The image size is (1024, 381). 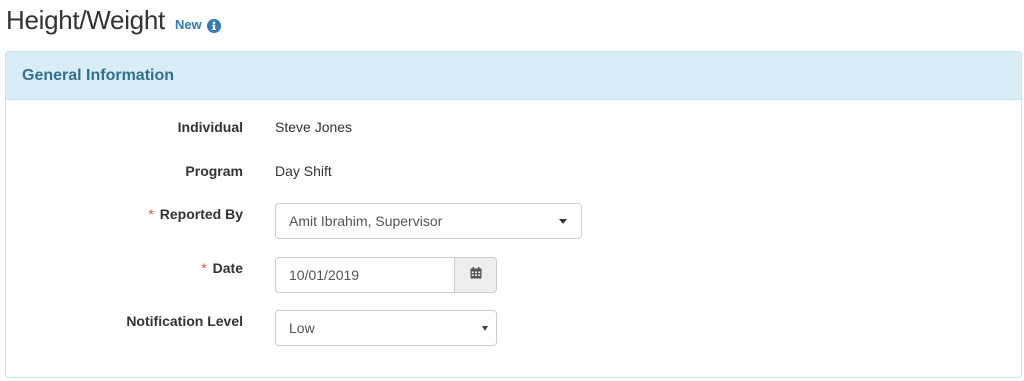 What do you see at coordinates (188, 24) in the screenshot?
I see `status-label: New` at bounding box center [188, 24].